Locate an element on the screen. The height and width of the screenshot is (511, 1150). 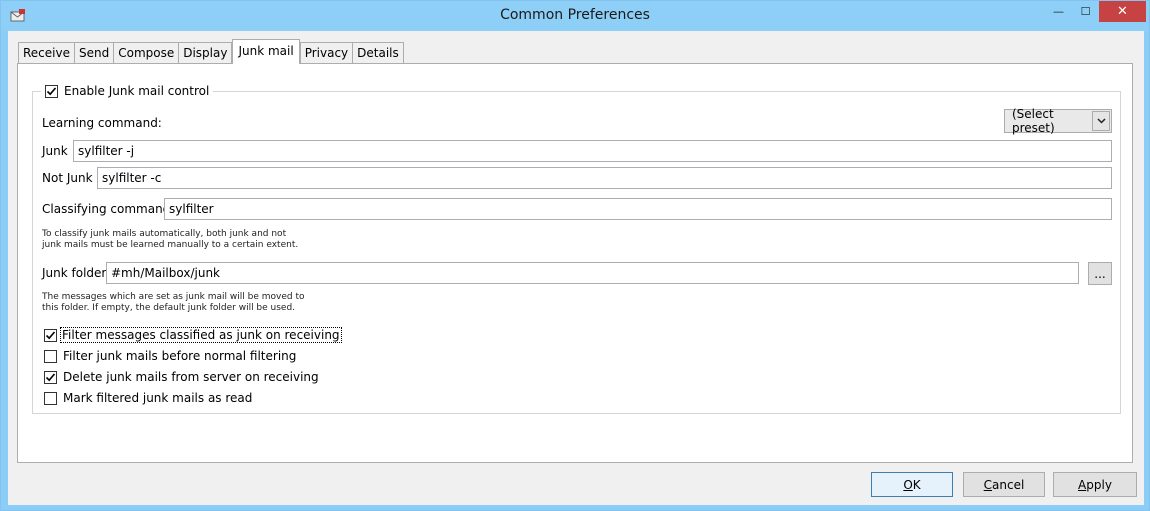
apply-button-label: Apply is located at coordinates (1095, 484).